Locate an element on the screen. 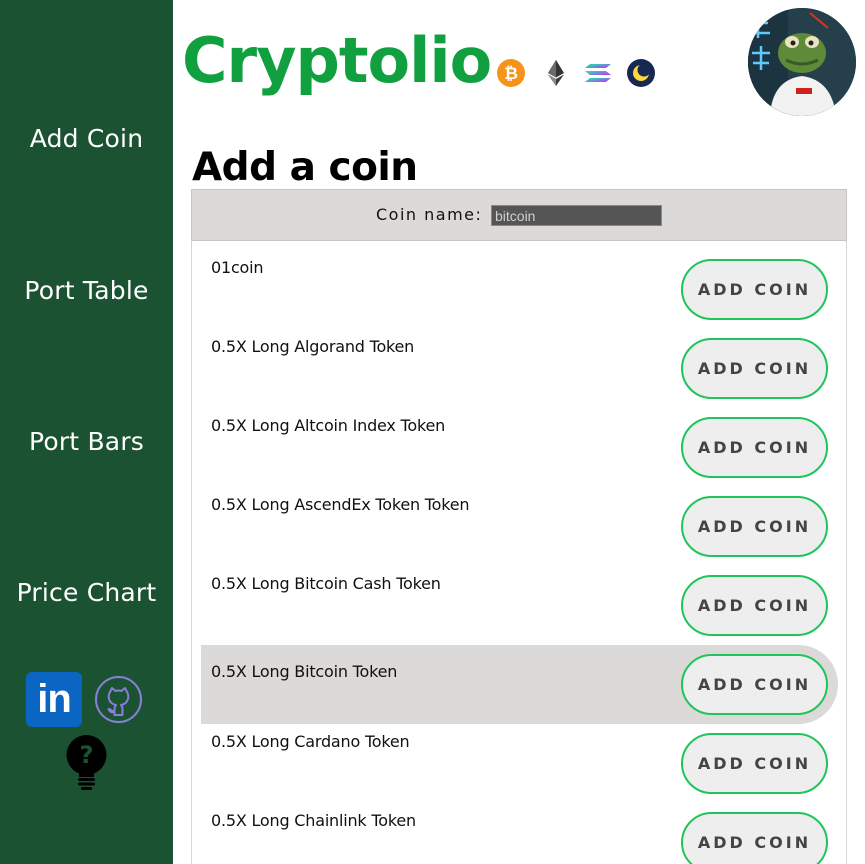 This screenshot has width=865, height=864. list-item-hovered: 0.5X Long Bitcoin Token ADD COIN is located at coordinates (519, 684).